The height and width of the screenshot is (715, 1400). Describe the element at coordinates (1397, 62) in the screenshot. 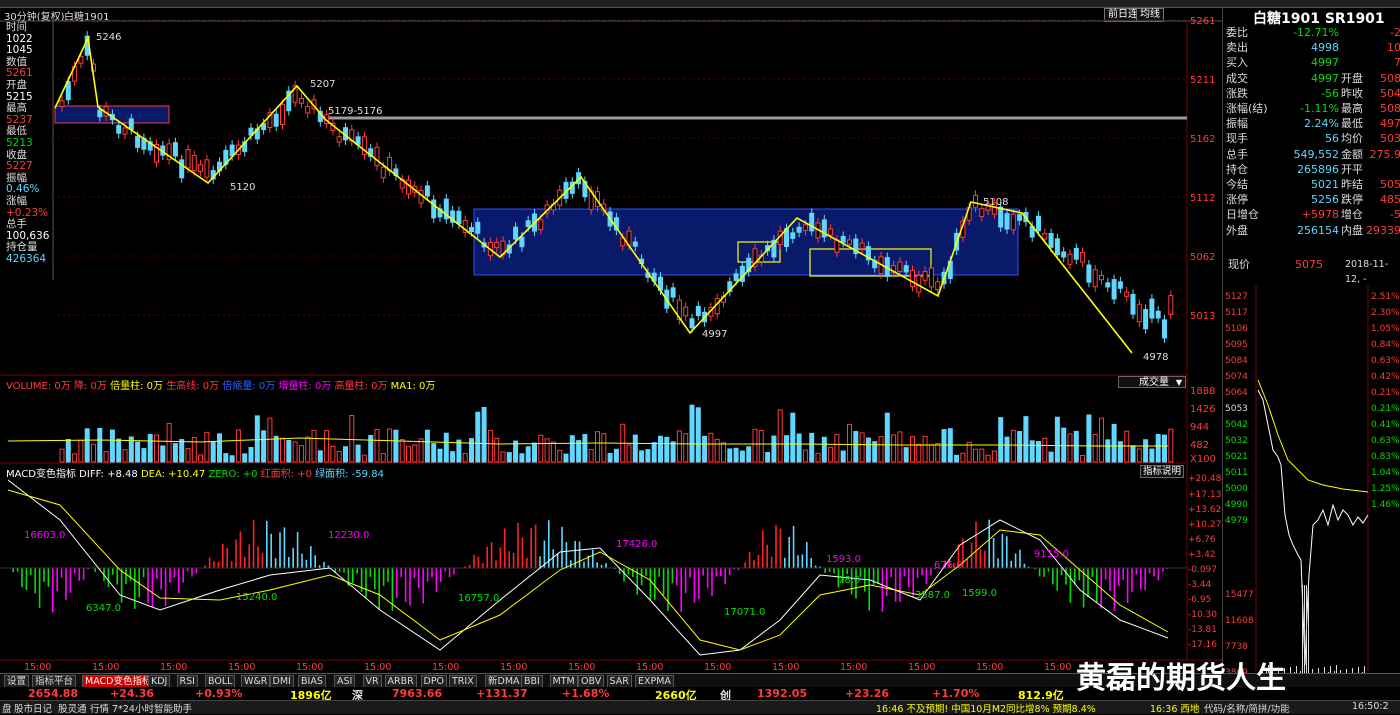

I see `quote-value-2: 7` at that location.